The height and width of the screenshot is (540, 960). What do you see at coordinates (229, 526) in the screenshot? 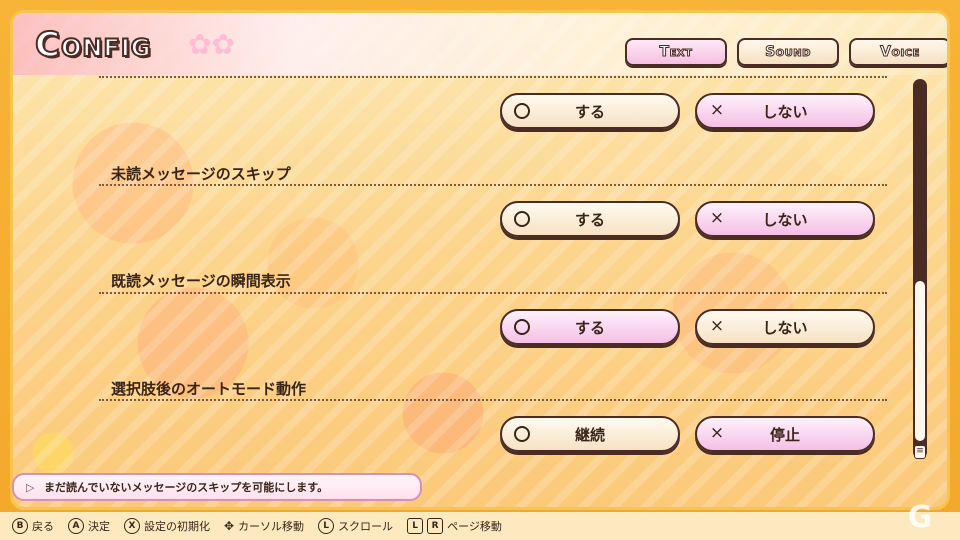
I see `dpad-icon: ✥` at bounding box center [229, 526].